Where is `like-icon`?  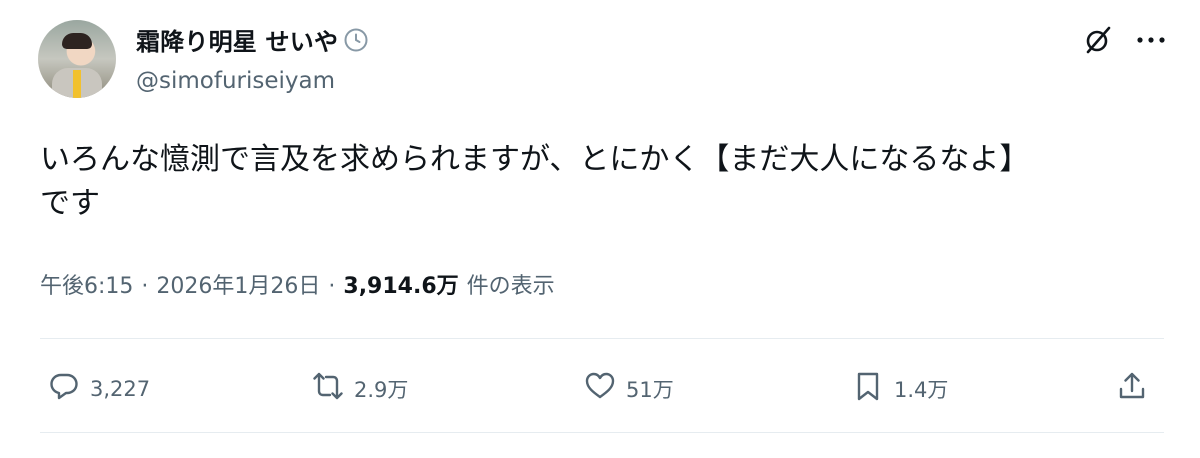 like-icon is located at coordinates (600, 388).